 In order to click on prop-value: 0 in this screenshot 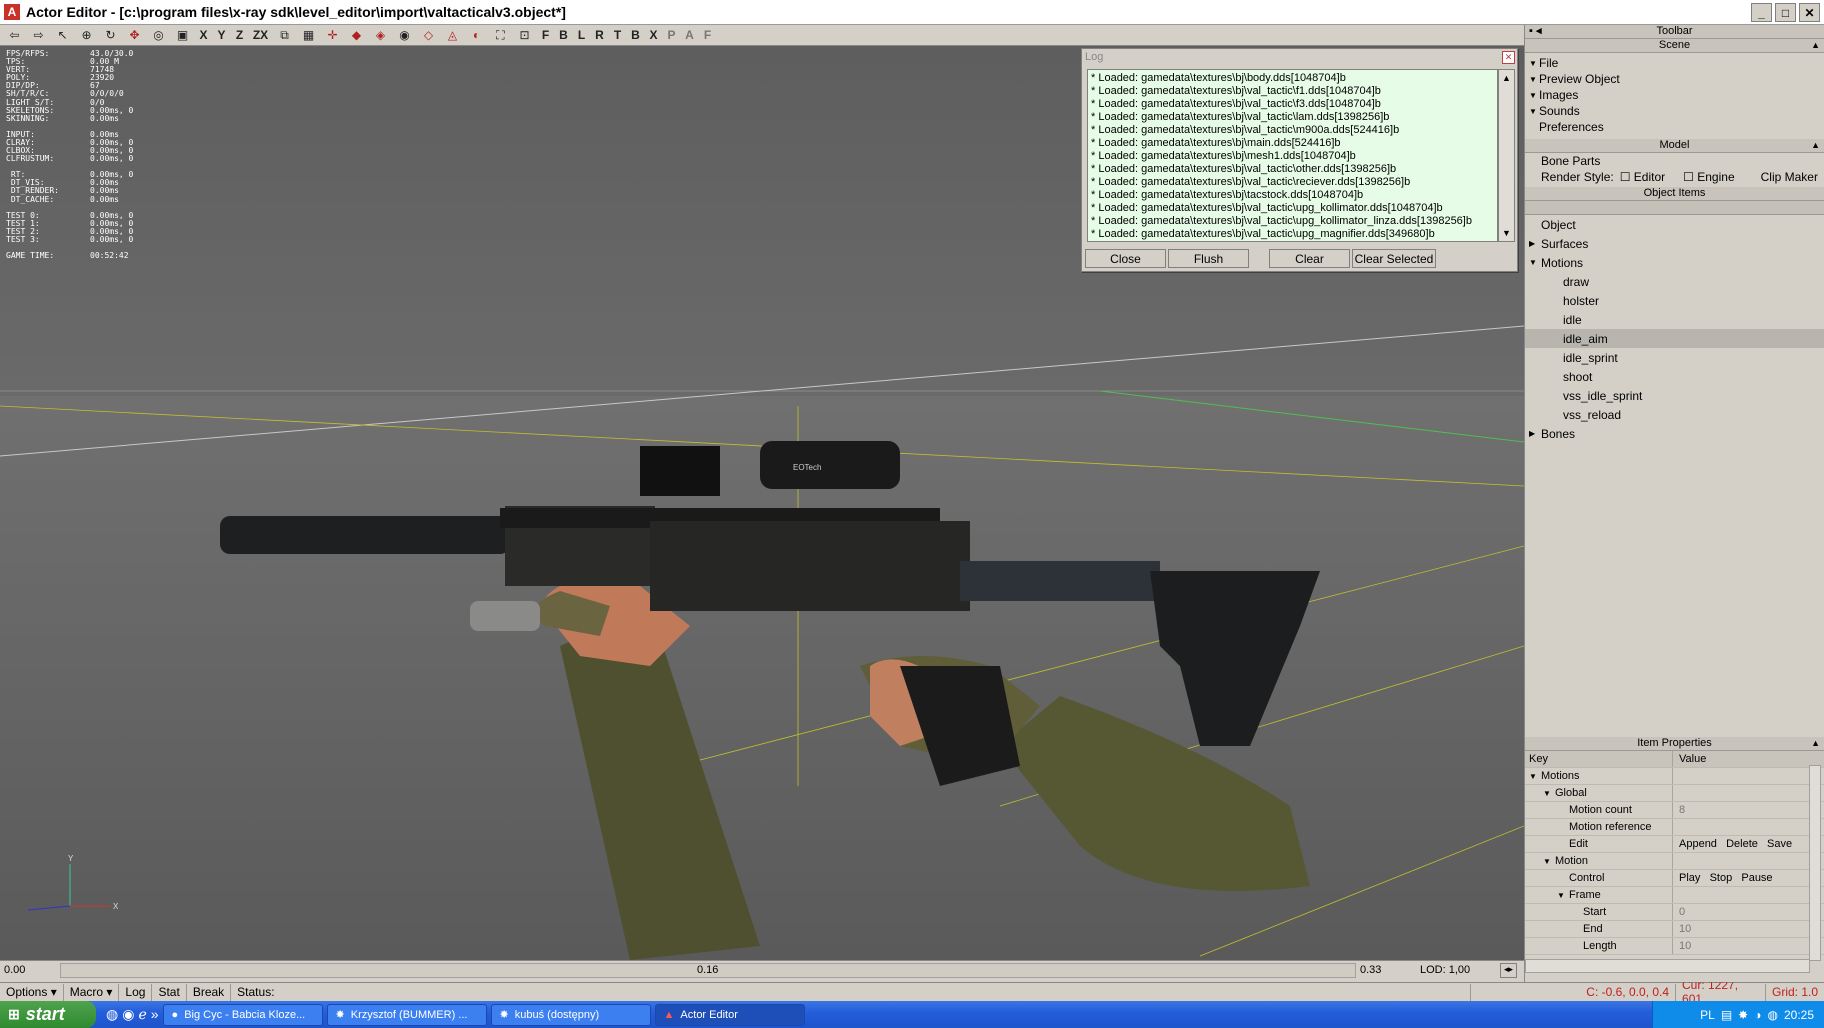, I will do `click(1748, 912)`.